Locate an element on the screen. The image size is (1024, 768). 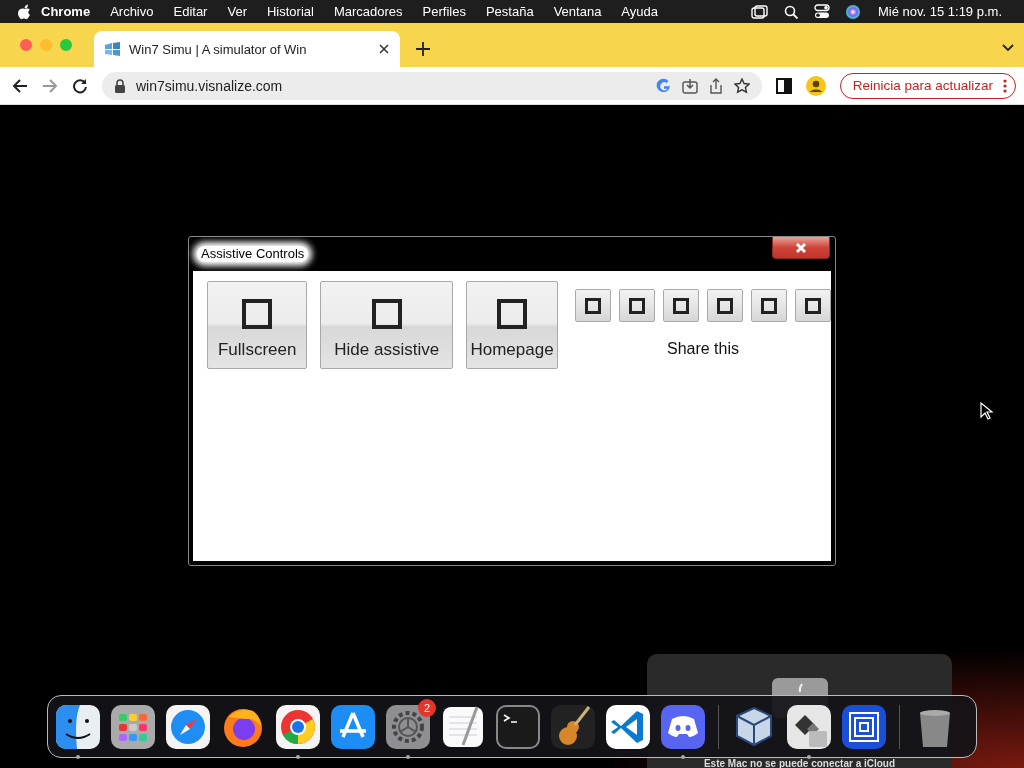
minimize-window-icon is located at coordinates (46, 45).